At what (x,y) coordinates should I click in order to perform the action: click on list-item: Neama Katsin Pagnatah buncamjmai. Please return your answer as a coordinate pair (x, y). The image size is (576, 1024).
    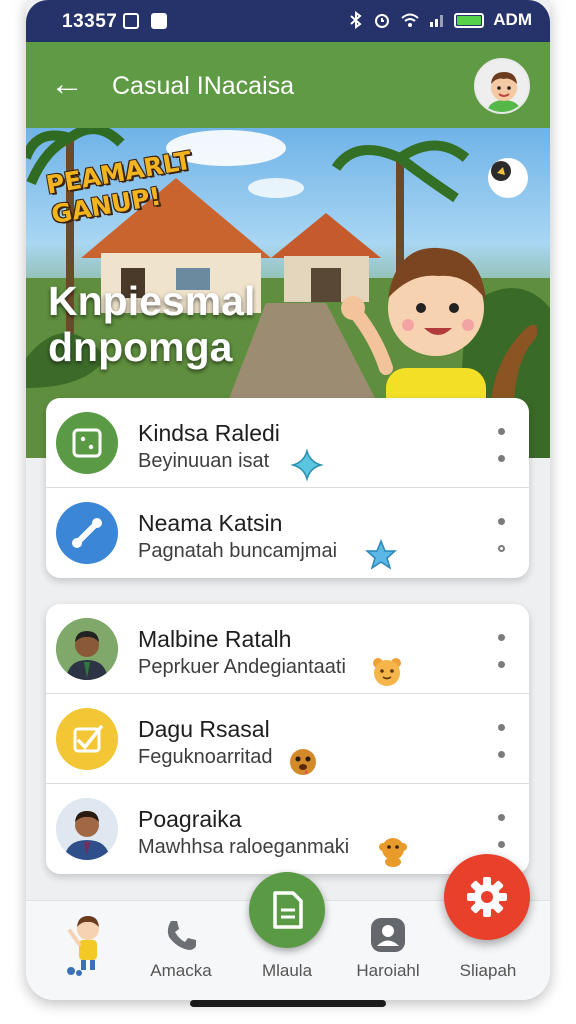
    Looking at the image, I should click on (287, 533).